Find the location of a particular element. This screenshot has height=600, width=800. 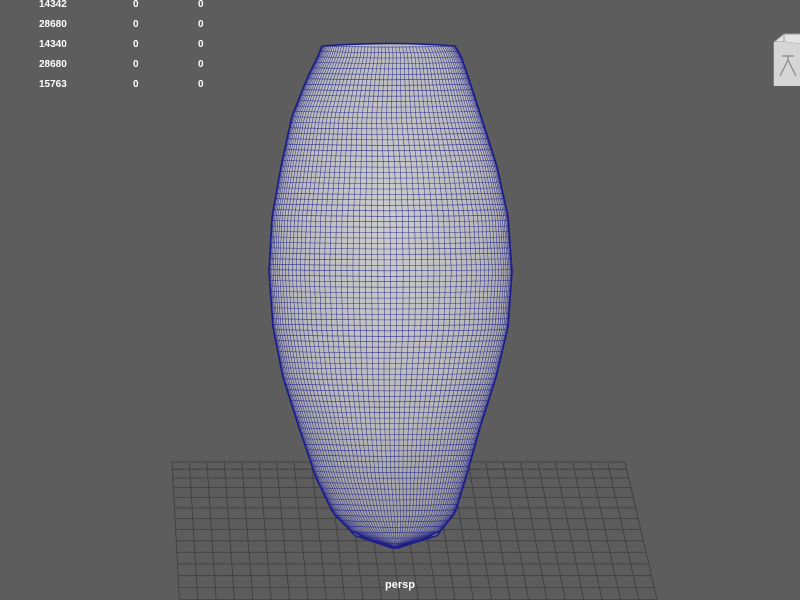

hud-row-uvs: 15763 0 0 is located at coordinates (115, 85).